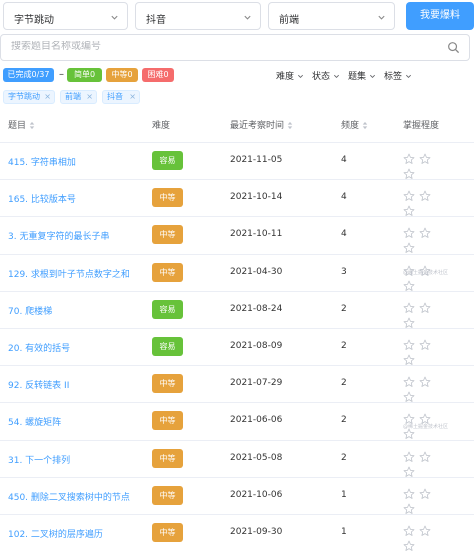 The image size is (474, 554). Describe the element at coordinates (237, 421) in the screenshot. I see `table-row: 54. 螺旋矩阵 中等 2021-06-06 2` at that location.